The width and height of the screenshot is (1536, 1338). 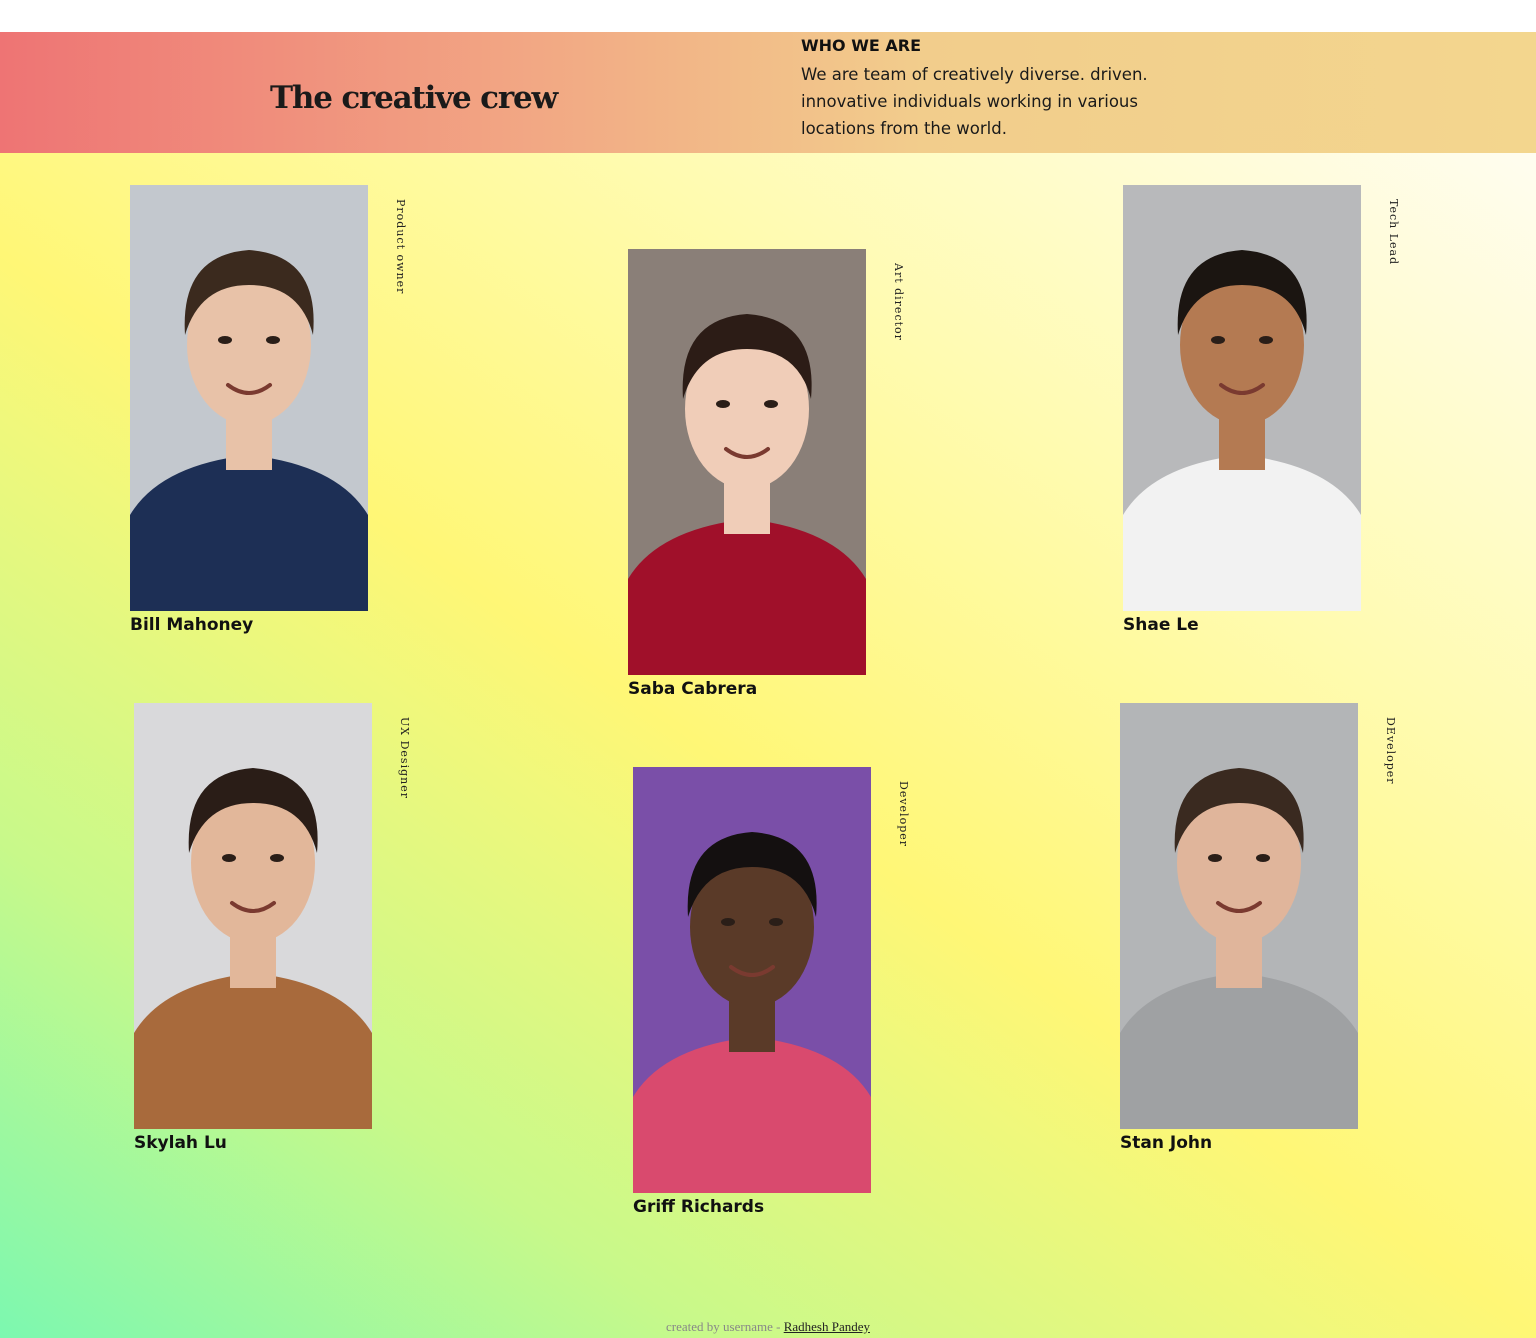 I want to click on member-role: DEveloper, so click(x=1390, y=751).